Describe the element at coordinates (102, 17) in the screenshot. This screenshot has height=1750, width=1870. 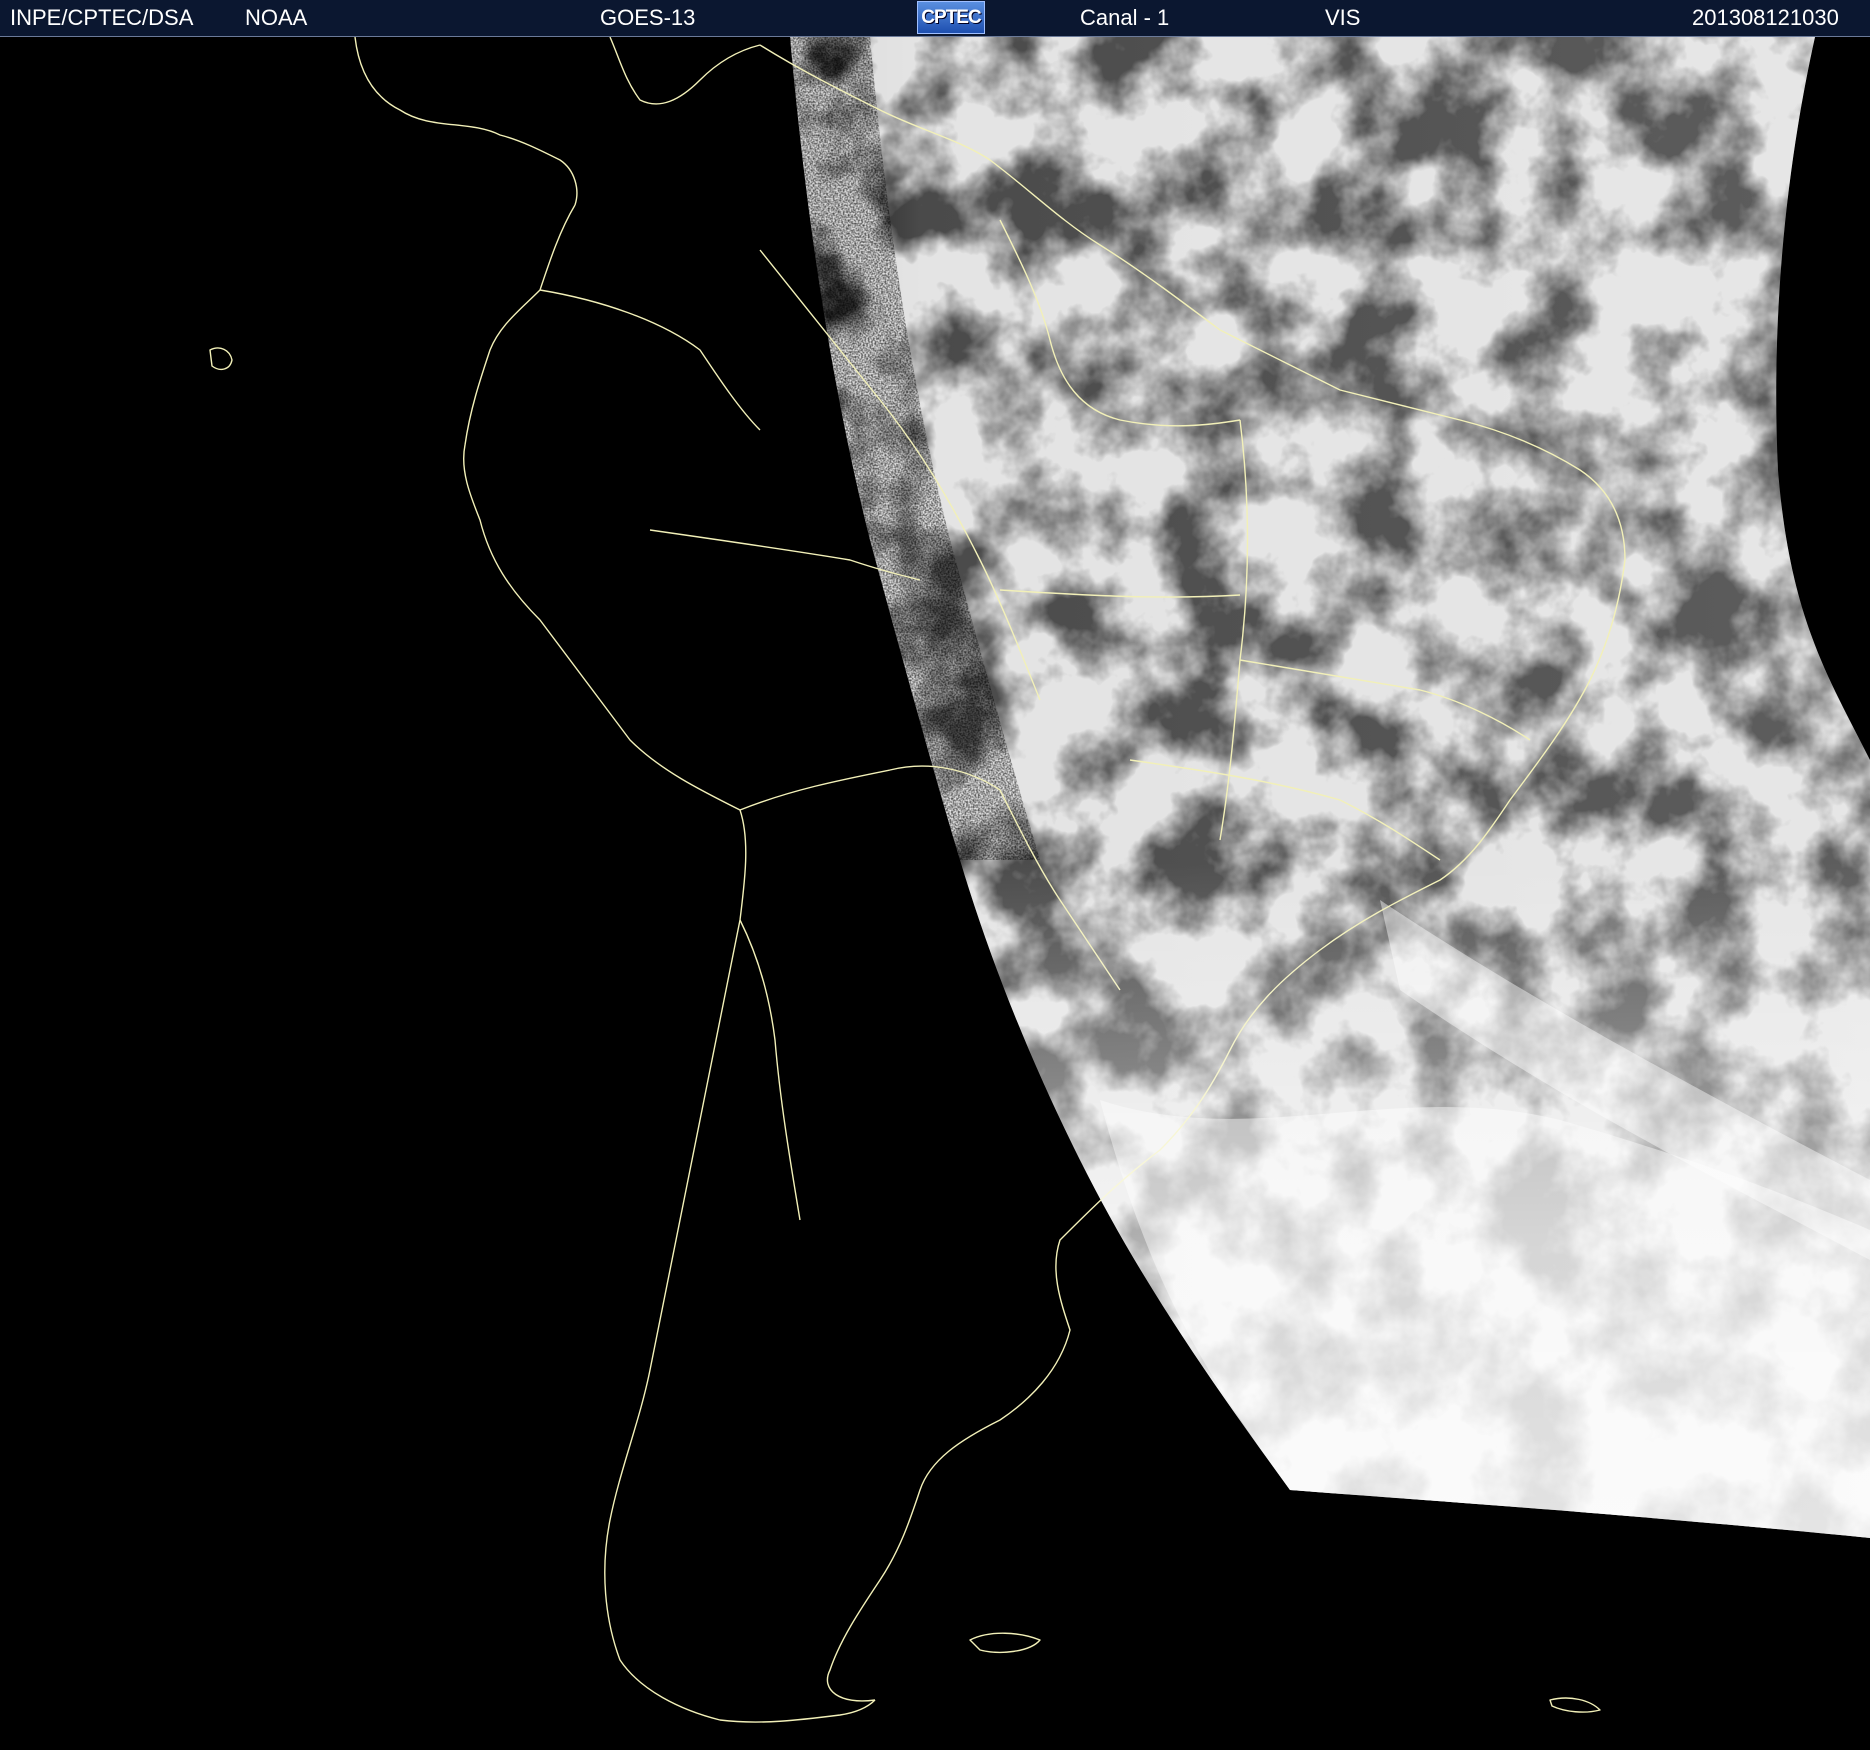
I see `org-label: INPE/CPTEC/DSA` at that location.